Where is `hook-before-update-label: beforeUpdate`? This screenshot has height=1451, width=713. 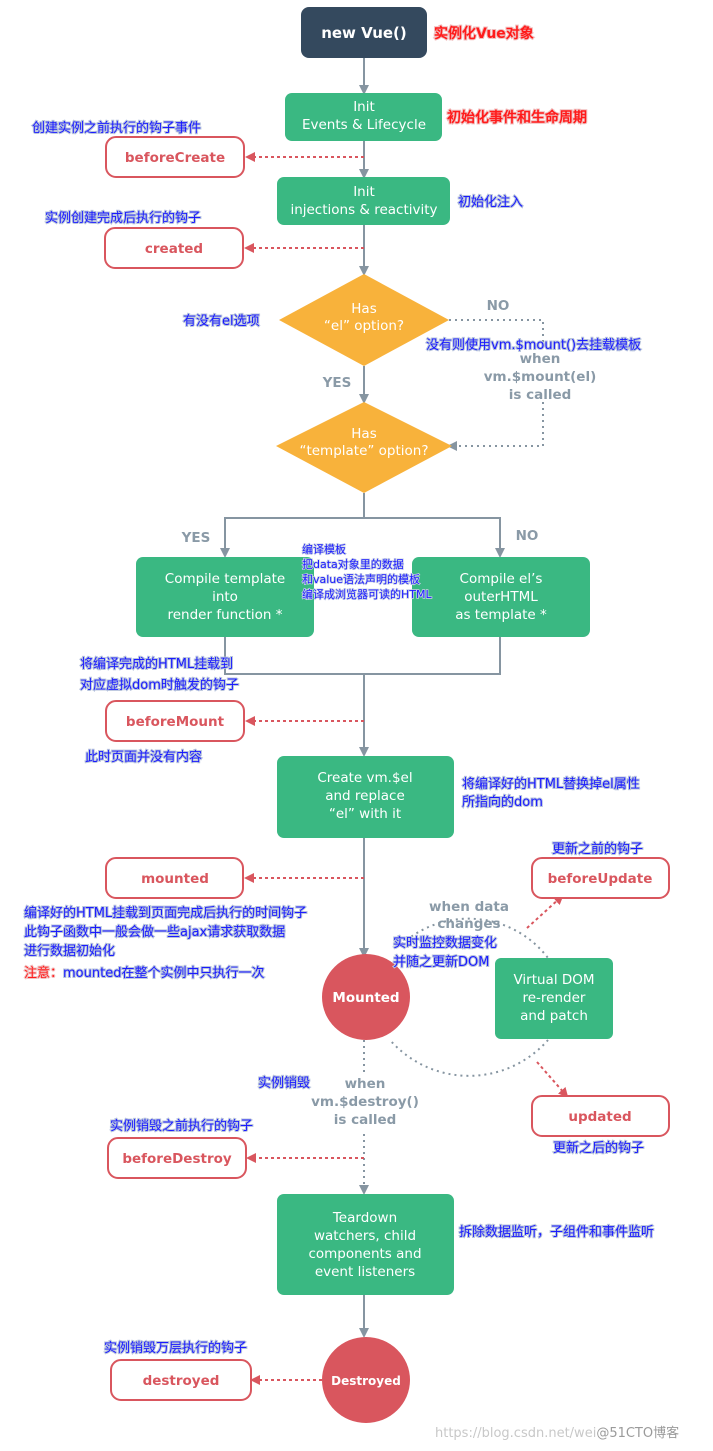
hook-before-update-label: beforeUpdate is located at coordinates (600, 879).